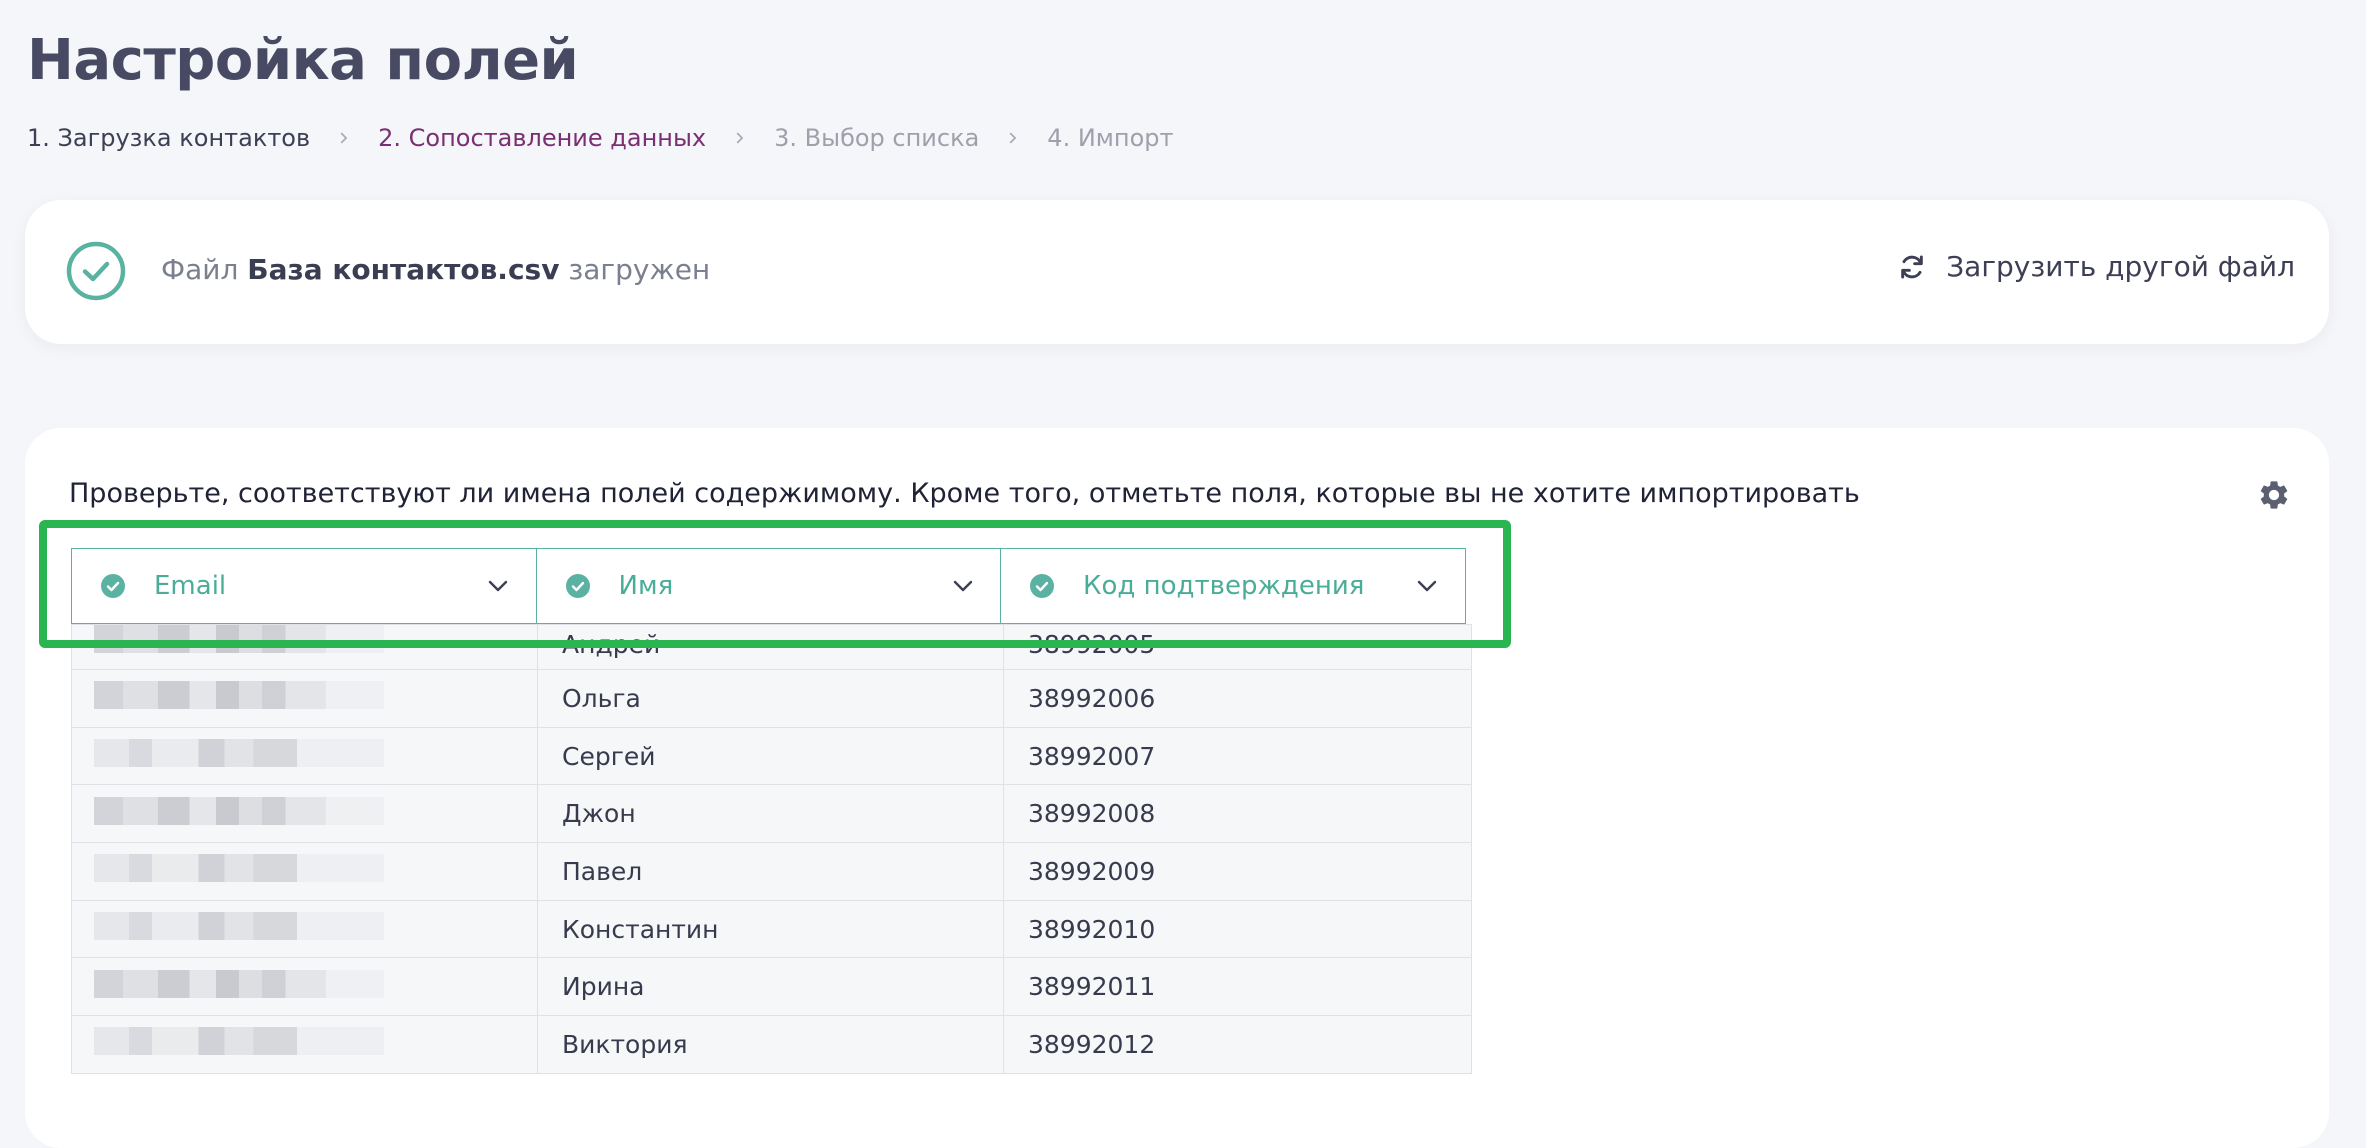 Image resolution: width=2366 pixels, height=1148 pixels. What do you see at coordinates (403, 269) in the screenshot?
I see `file-name: База контактов.csv` at bounding box center [403, 269].